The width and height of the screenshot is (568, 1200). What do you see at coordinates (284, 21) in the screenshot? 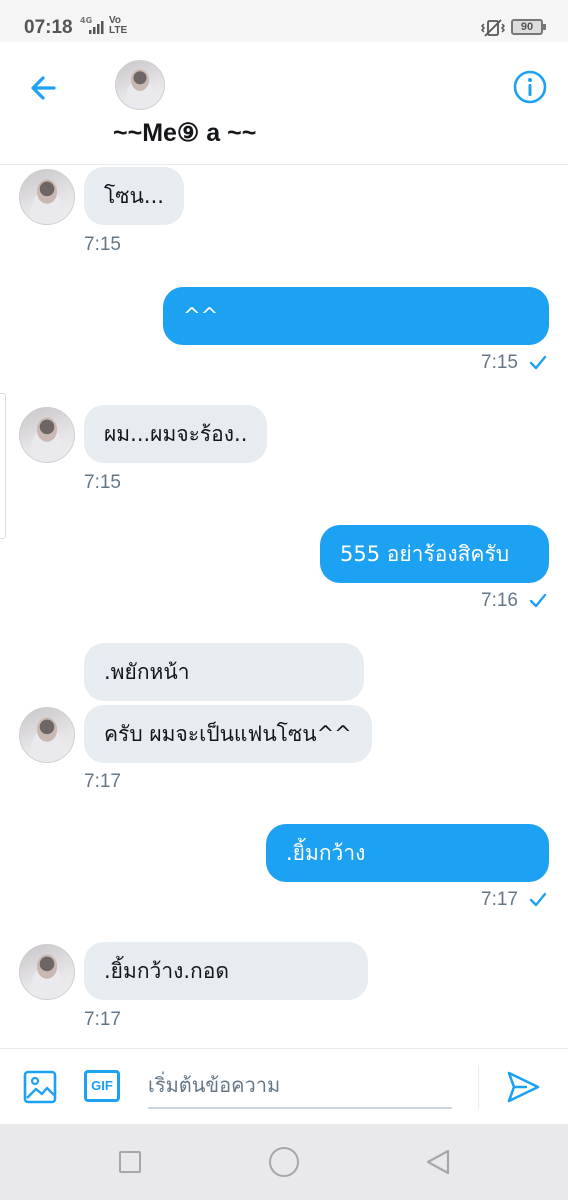
I see `status-bar: 07:18 4G Vo LTE 90` at bounding box center [284, 21].